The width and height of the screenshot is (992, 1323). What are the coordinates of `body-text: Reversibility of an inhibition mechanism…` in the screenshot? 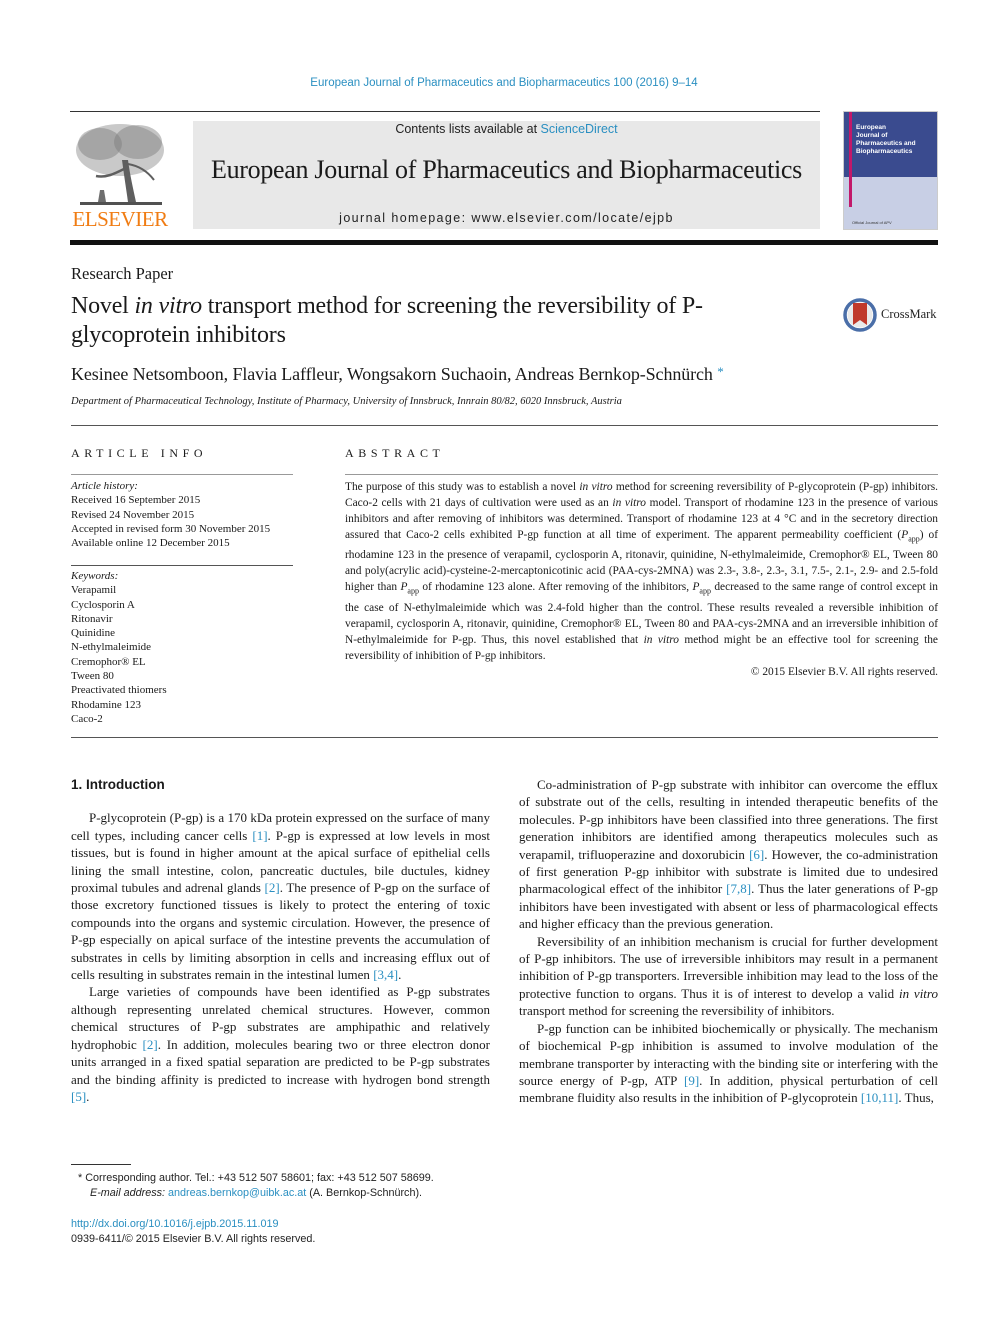 It's located at (728, 967).